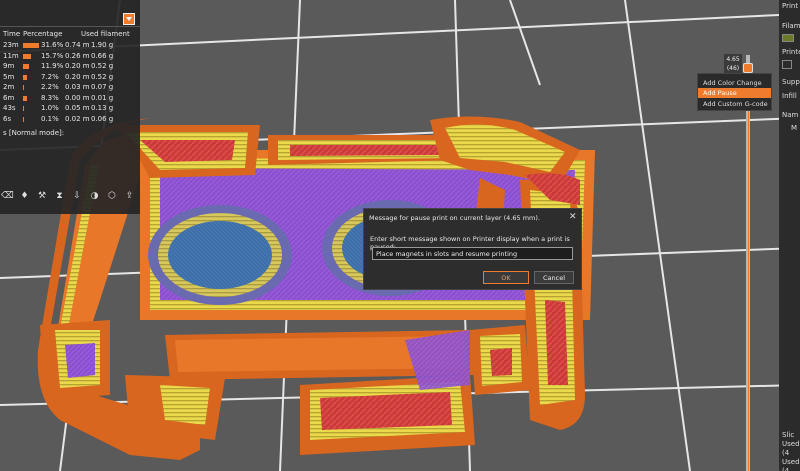 This screenshot has height=471, width=800. What do you see at coordinates (50, 87) in the screenshot?
I see `legend-percent: 2.2%` at bounding box center [50, 87].